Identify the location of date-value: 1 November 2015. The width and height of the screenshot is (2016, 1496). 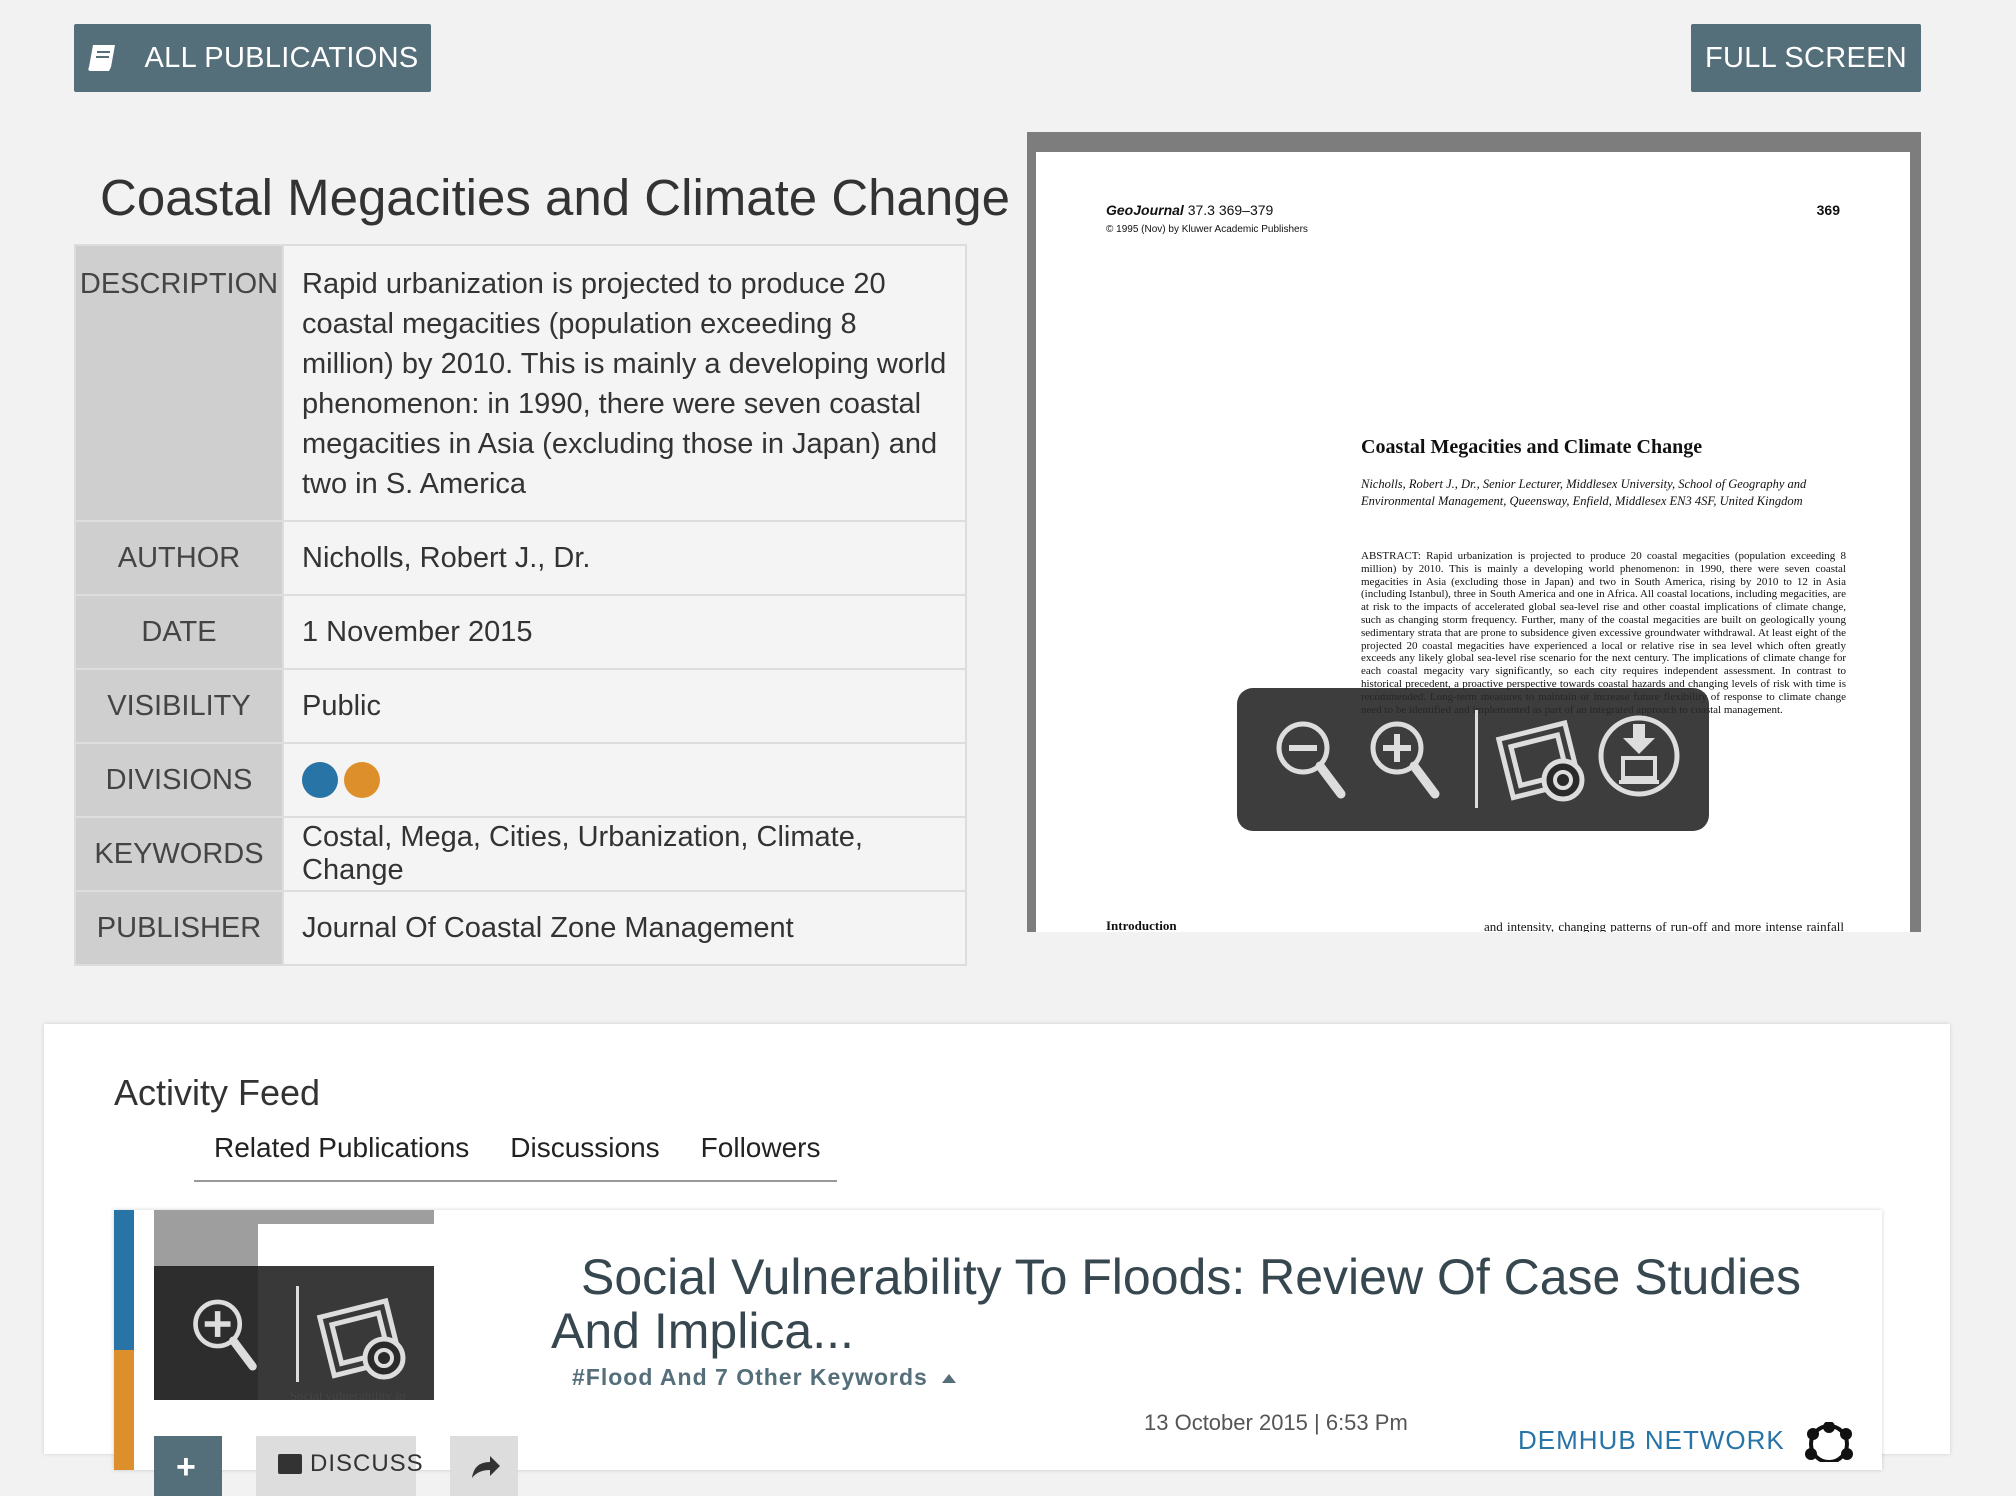
(624, 632).